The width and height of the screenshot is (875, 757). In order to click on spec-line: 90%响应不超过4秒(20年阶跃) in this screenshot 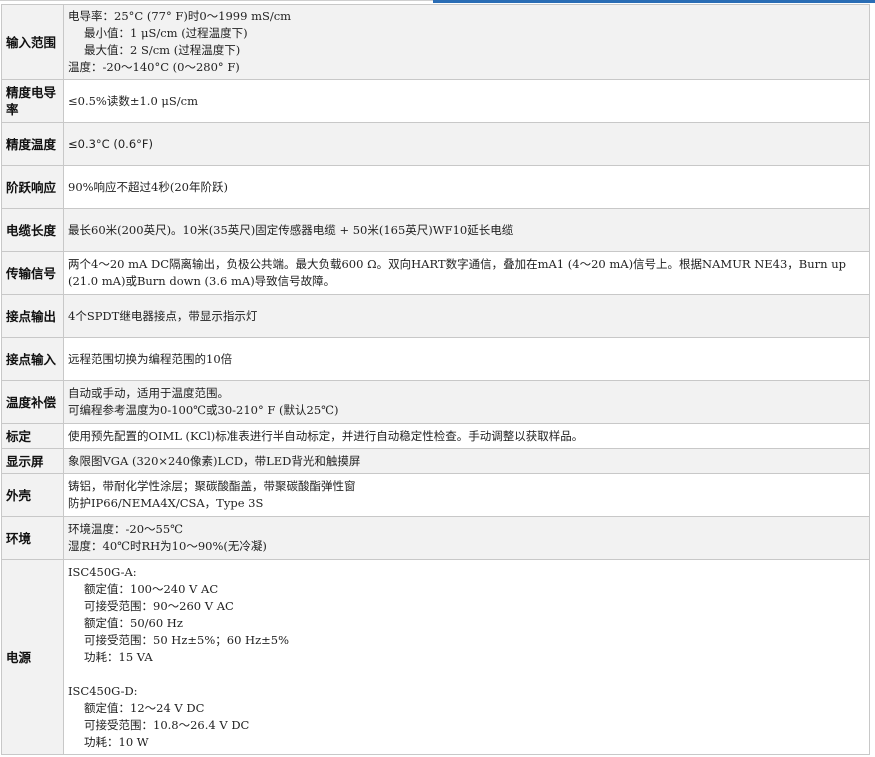, I will do `click(148, 186)`.